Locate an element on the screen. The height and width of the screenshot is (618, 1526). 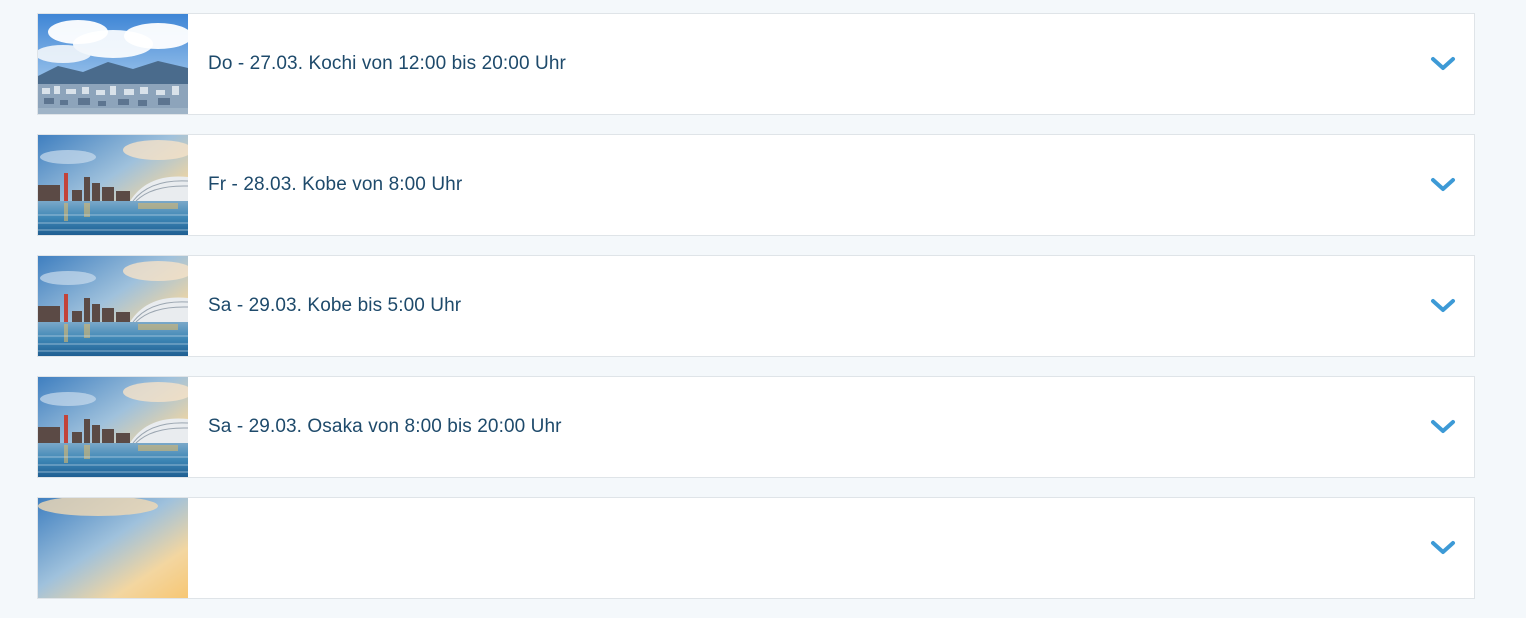
itinerary-item-label: Sa - 29.03. Osaka von 8:00 bis 20:00 Uhr is located at coordinates (385, 426).